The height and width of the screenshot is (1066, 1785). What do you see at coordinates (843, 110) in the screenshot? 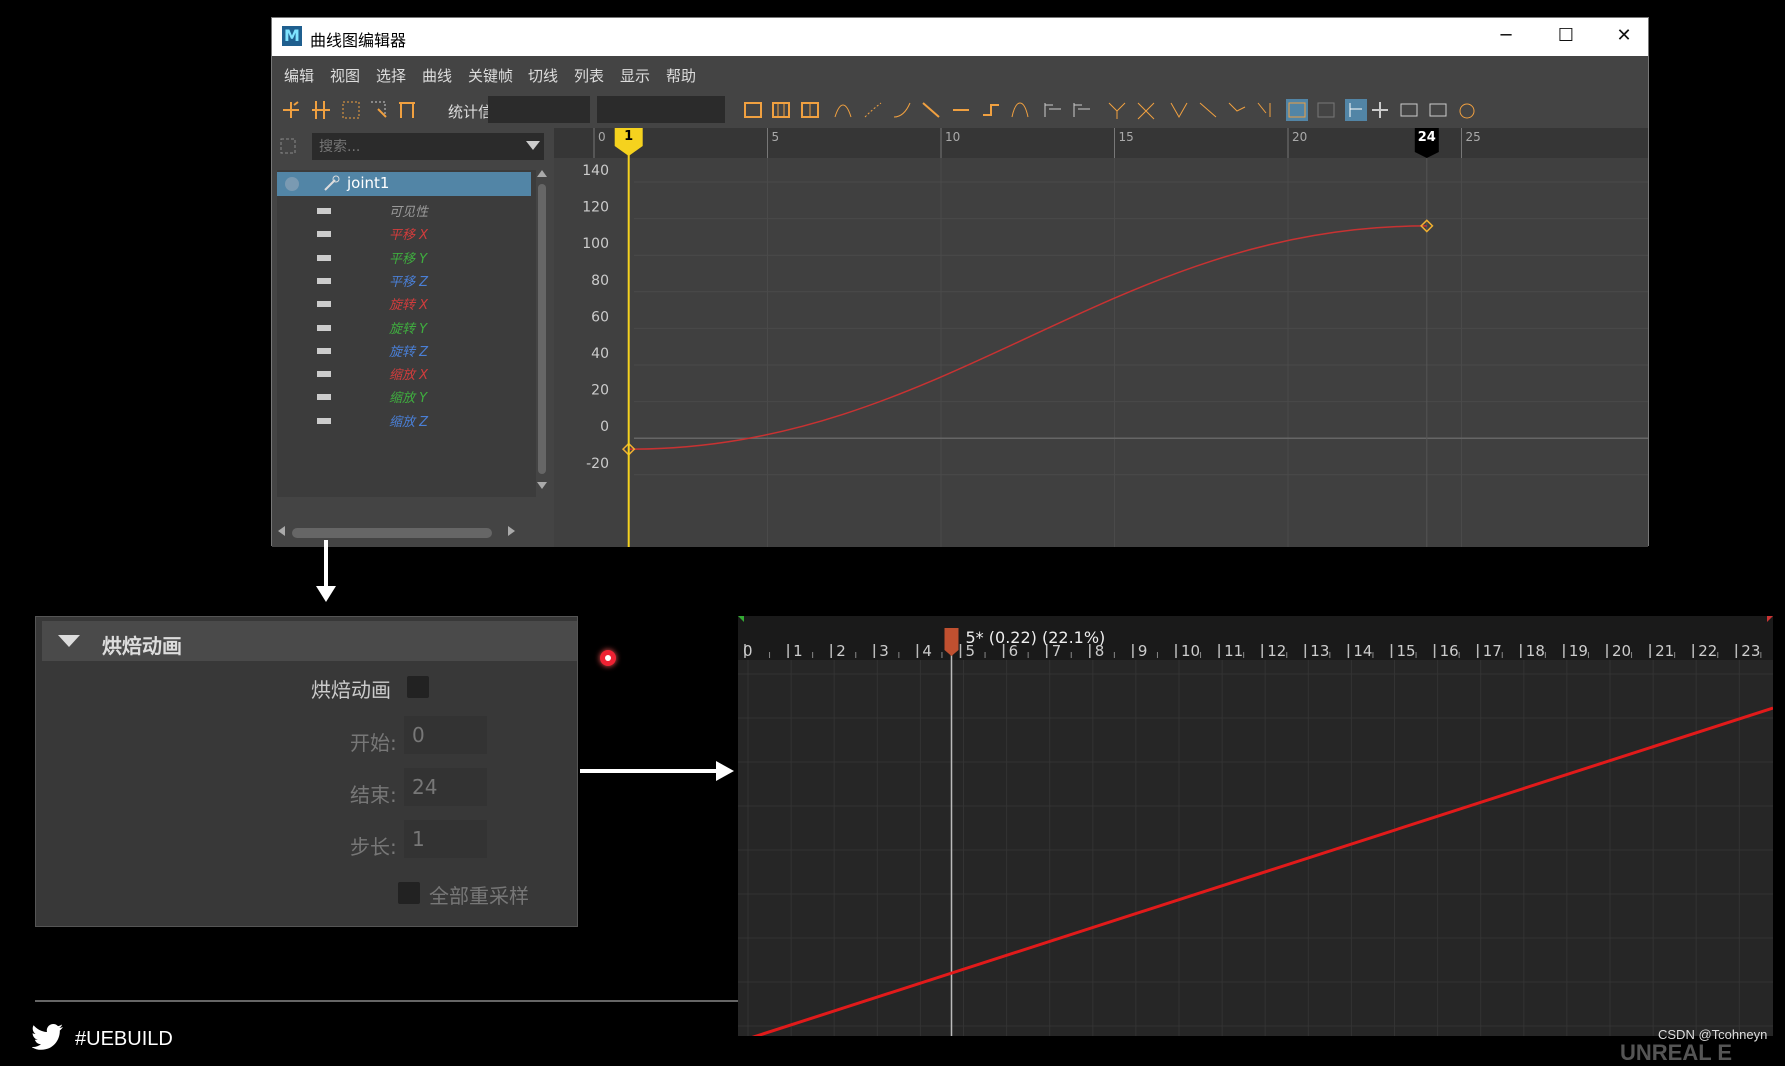
I see `auto-tangent-icon` at bounding box center [843, 110].